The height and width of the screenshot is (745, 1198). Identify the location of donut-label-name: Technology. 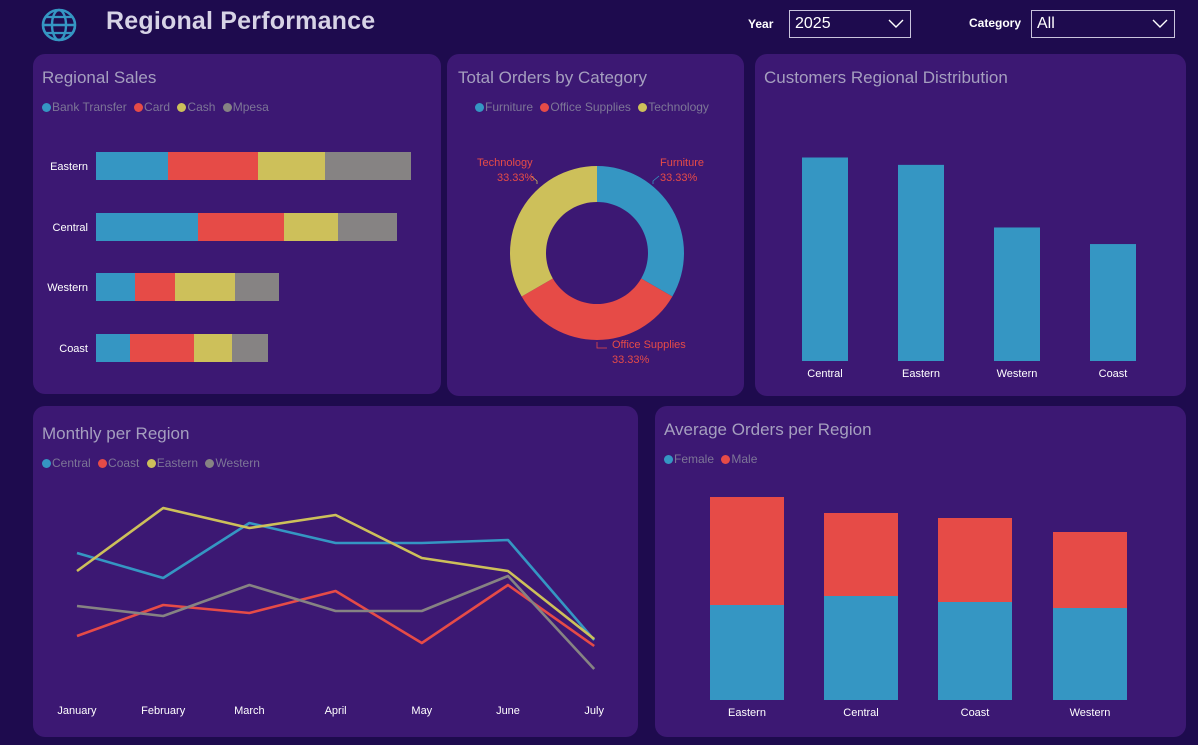
(505, 163).